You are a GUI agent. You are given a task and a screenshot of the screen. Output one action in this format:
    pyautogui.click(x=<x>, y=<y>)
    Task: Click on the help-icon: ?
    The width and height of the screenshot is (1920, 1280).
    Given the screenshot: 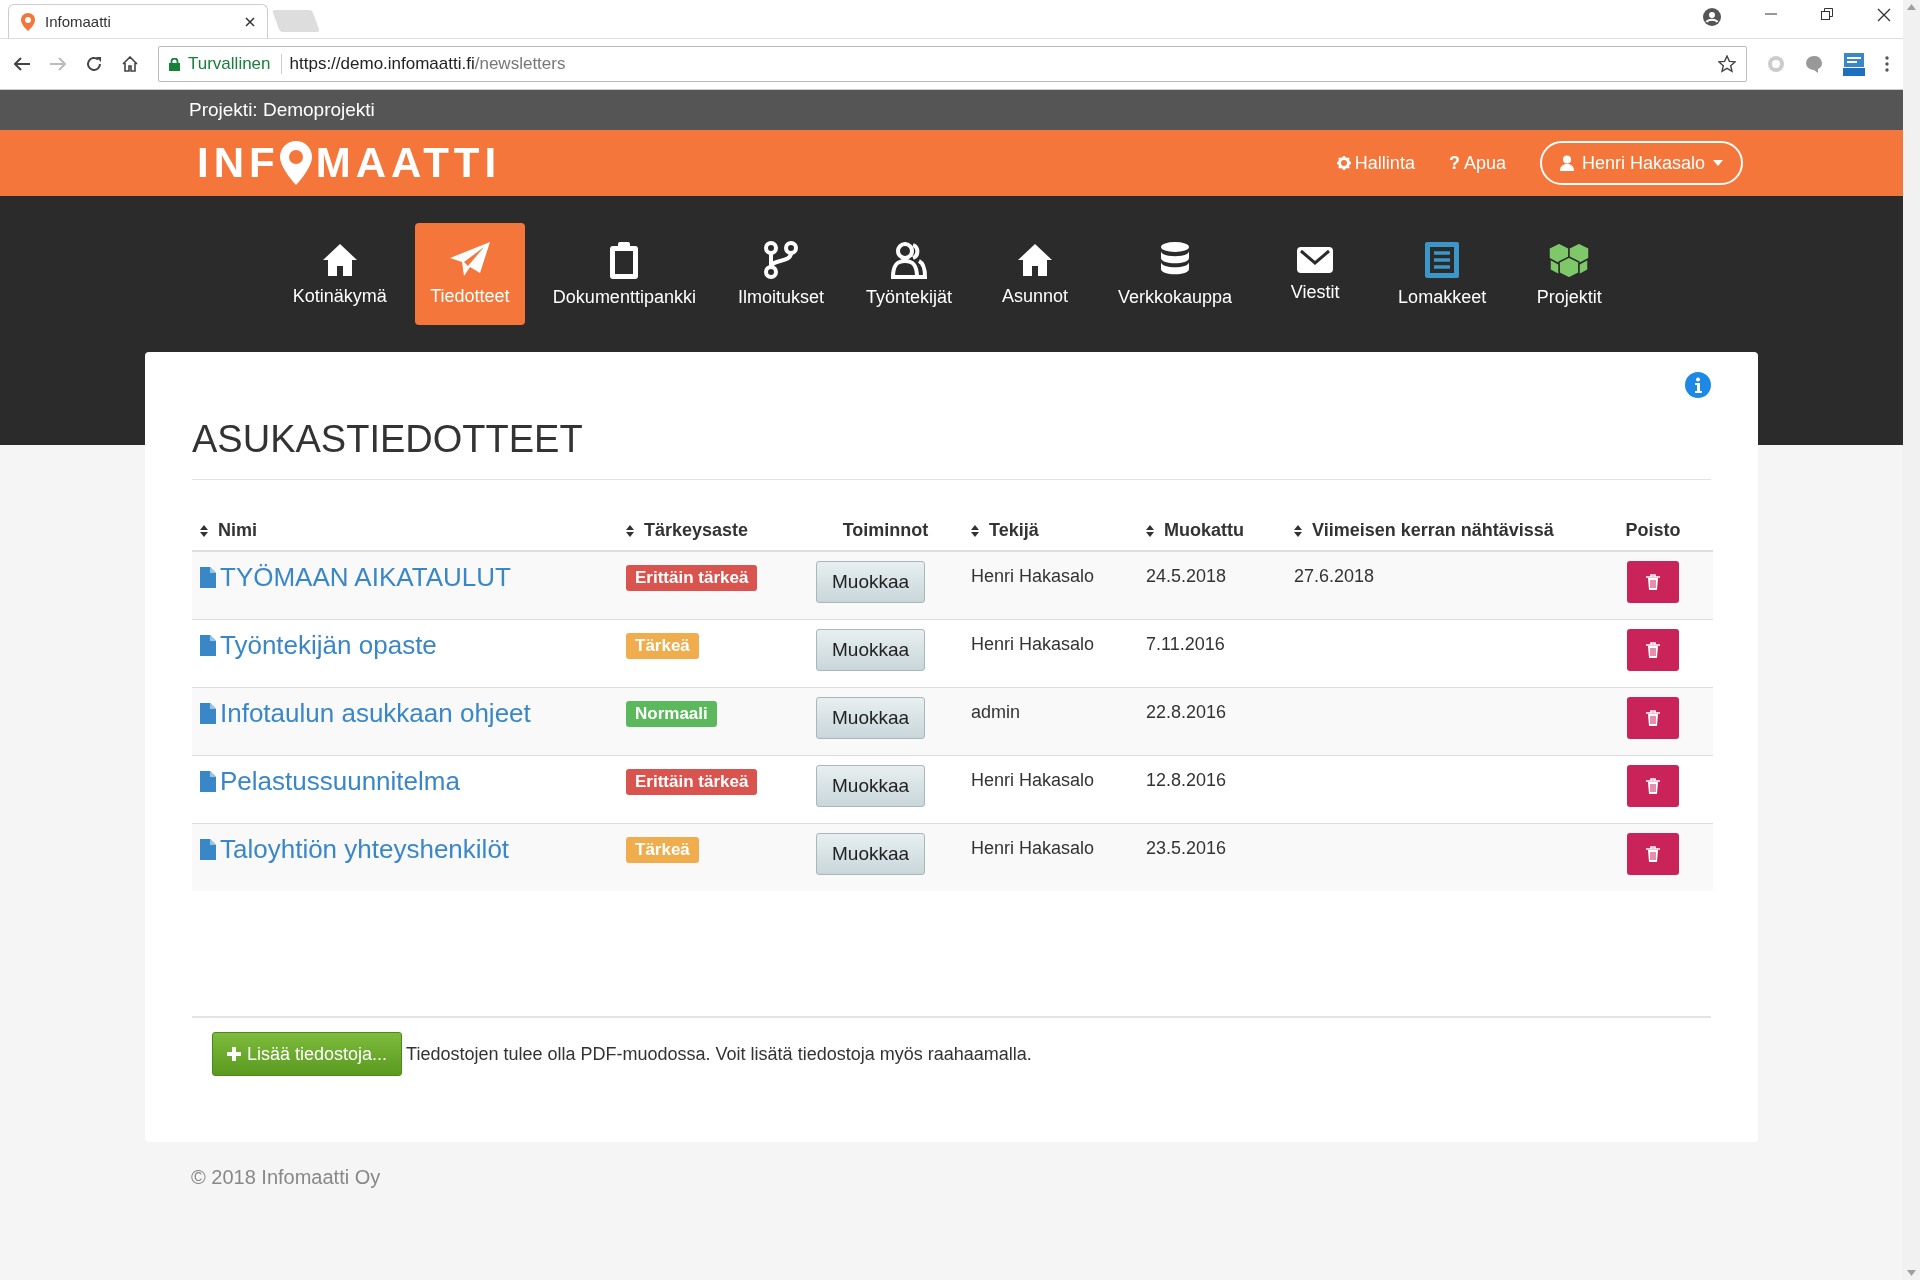 What is the action you would take?
    pyautogui.click(x=1454, y=163)
    